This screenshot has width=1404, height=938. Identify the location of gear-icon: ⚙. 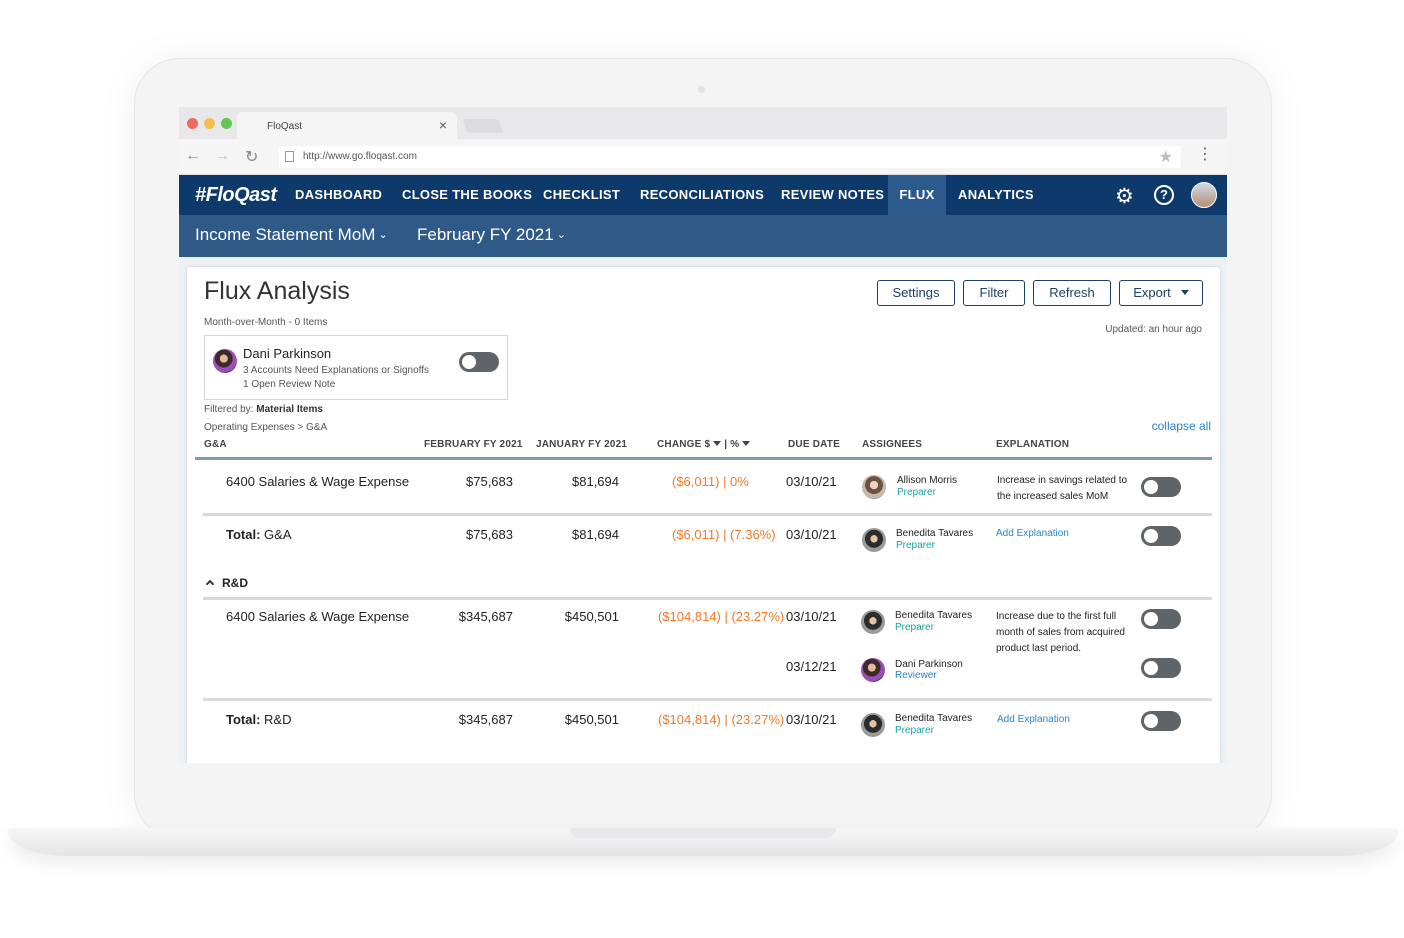
(1124, 196).